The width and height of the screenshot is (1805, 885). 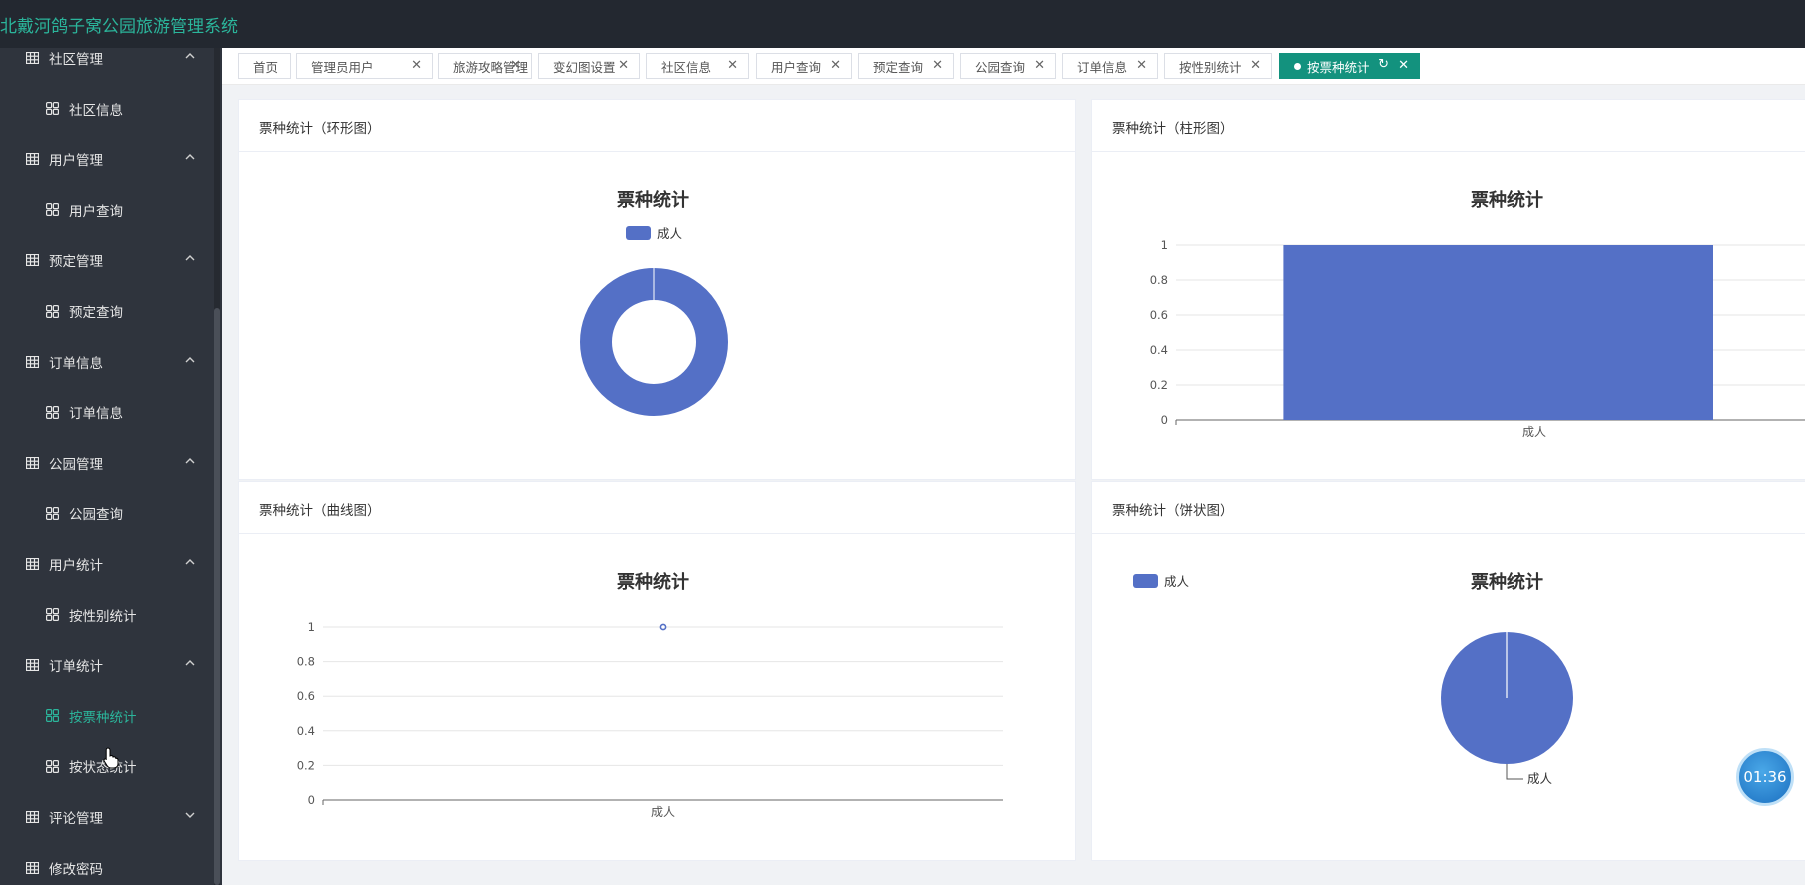 I want to click on tab-7: 公园查询 ✕, so click(x=1008, y=66).